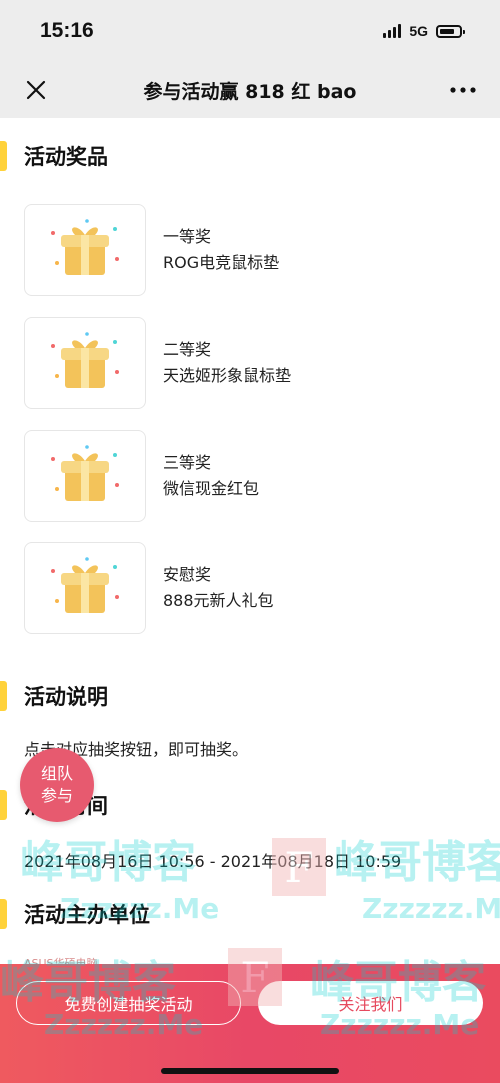  Describe the element at coordinates (66, 157) in the screenshot. I see `section-title-prizes: 活动奖品` at that location.